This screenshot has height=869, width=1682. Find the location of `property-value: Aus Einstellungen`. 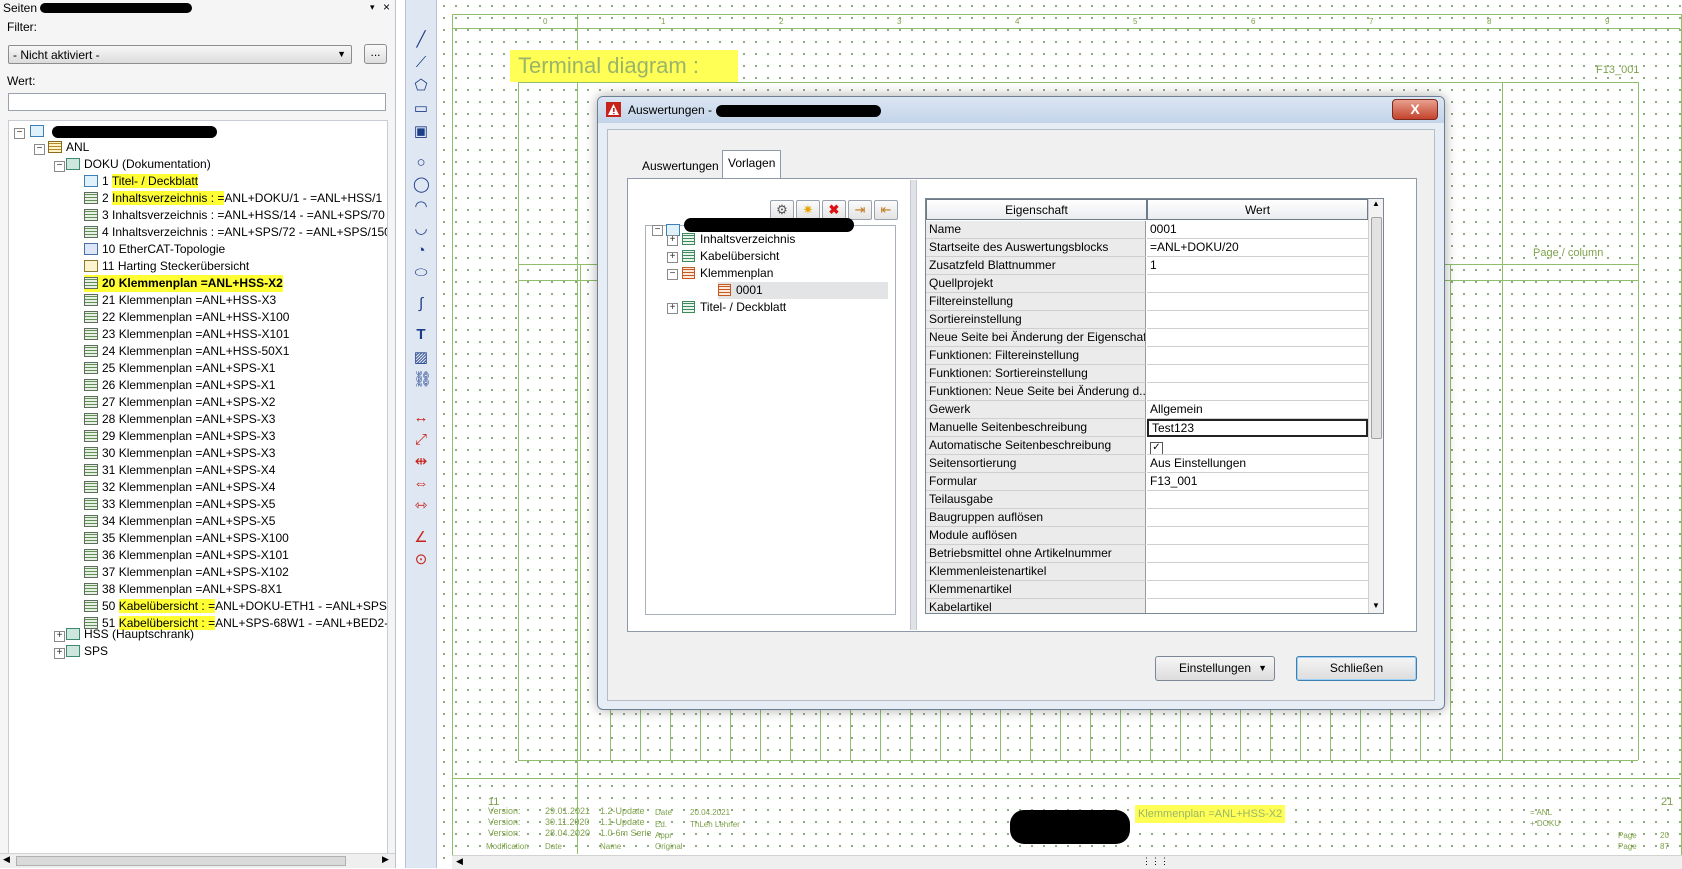

property-value: Aus Einstellungen is located at coordinates (1257, 464).